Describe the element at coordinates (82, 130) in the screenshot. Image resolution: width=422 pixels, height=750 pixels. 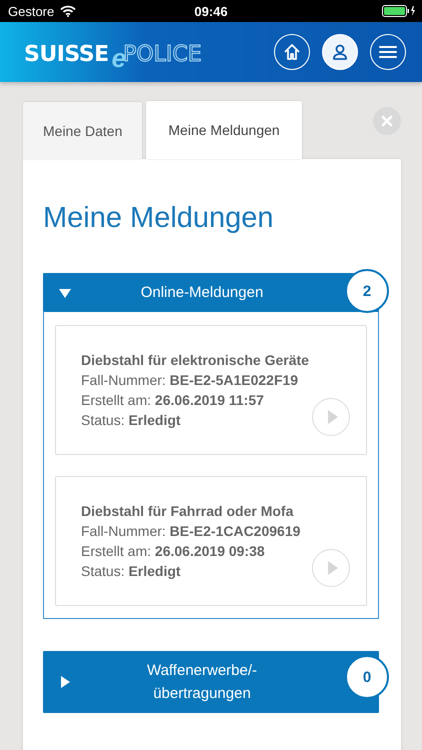
I see `tab: Meine Daten` at that location.